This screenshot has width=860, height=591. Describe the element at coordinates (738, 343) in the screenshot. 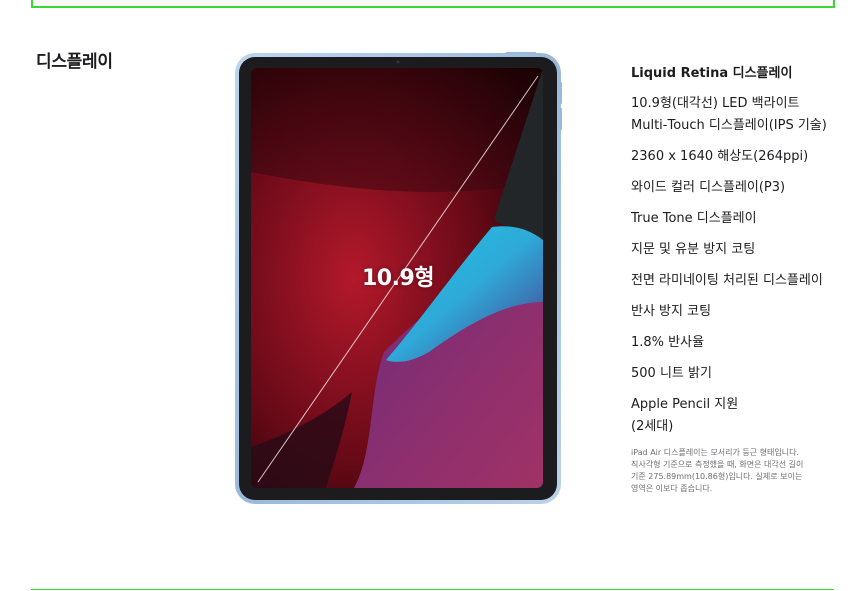

I see `spec-item-reflectivity: 1.8% 반사율` at that location.